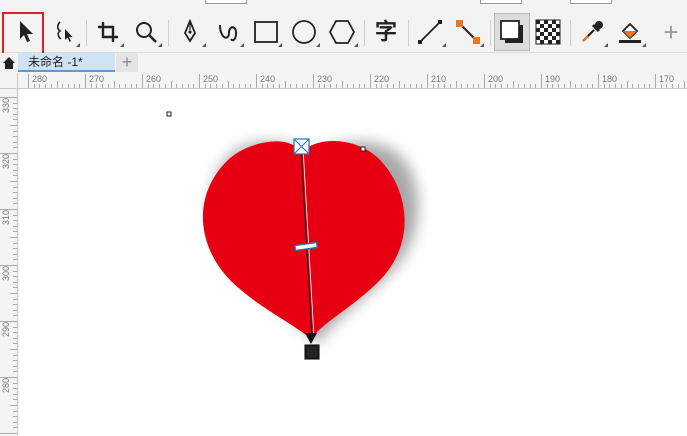  I want to click on document-tab: 未命名 -1*, so click(66, 62).